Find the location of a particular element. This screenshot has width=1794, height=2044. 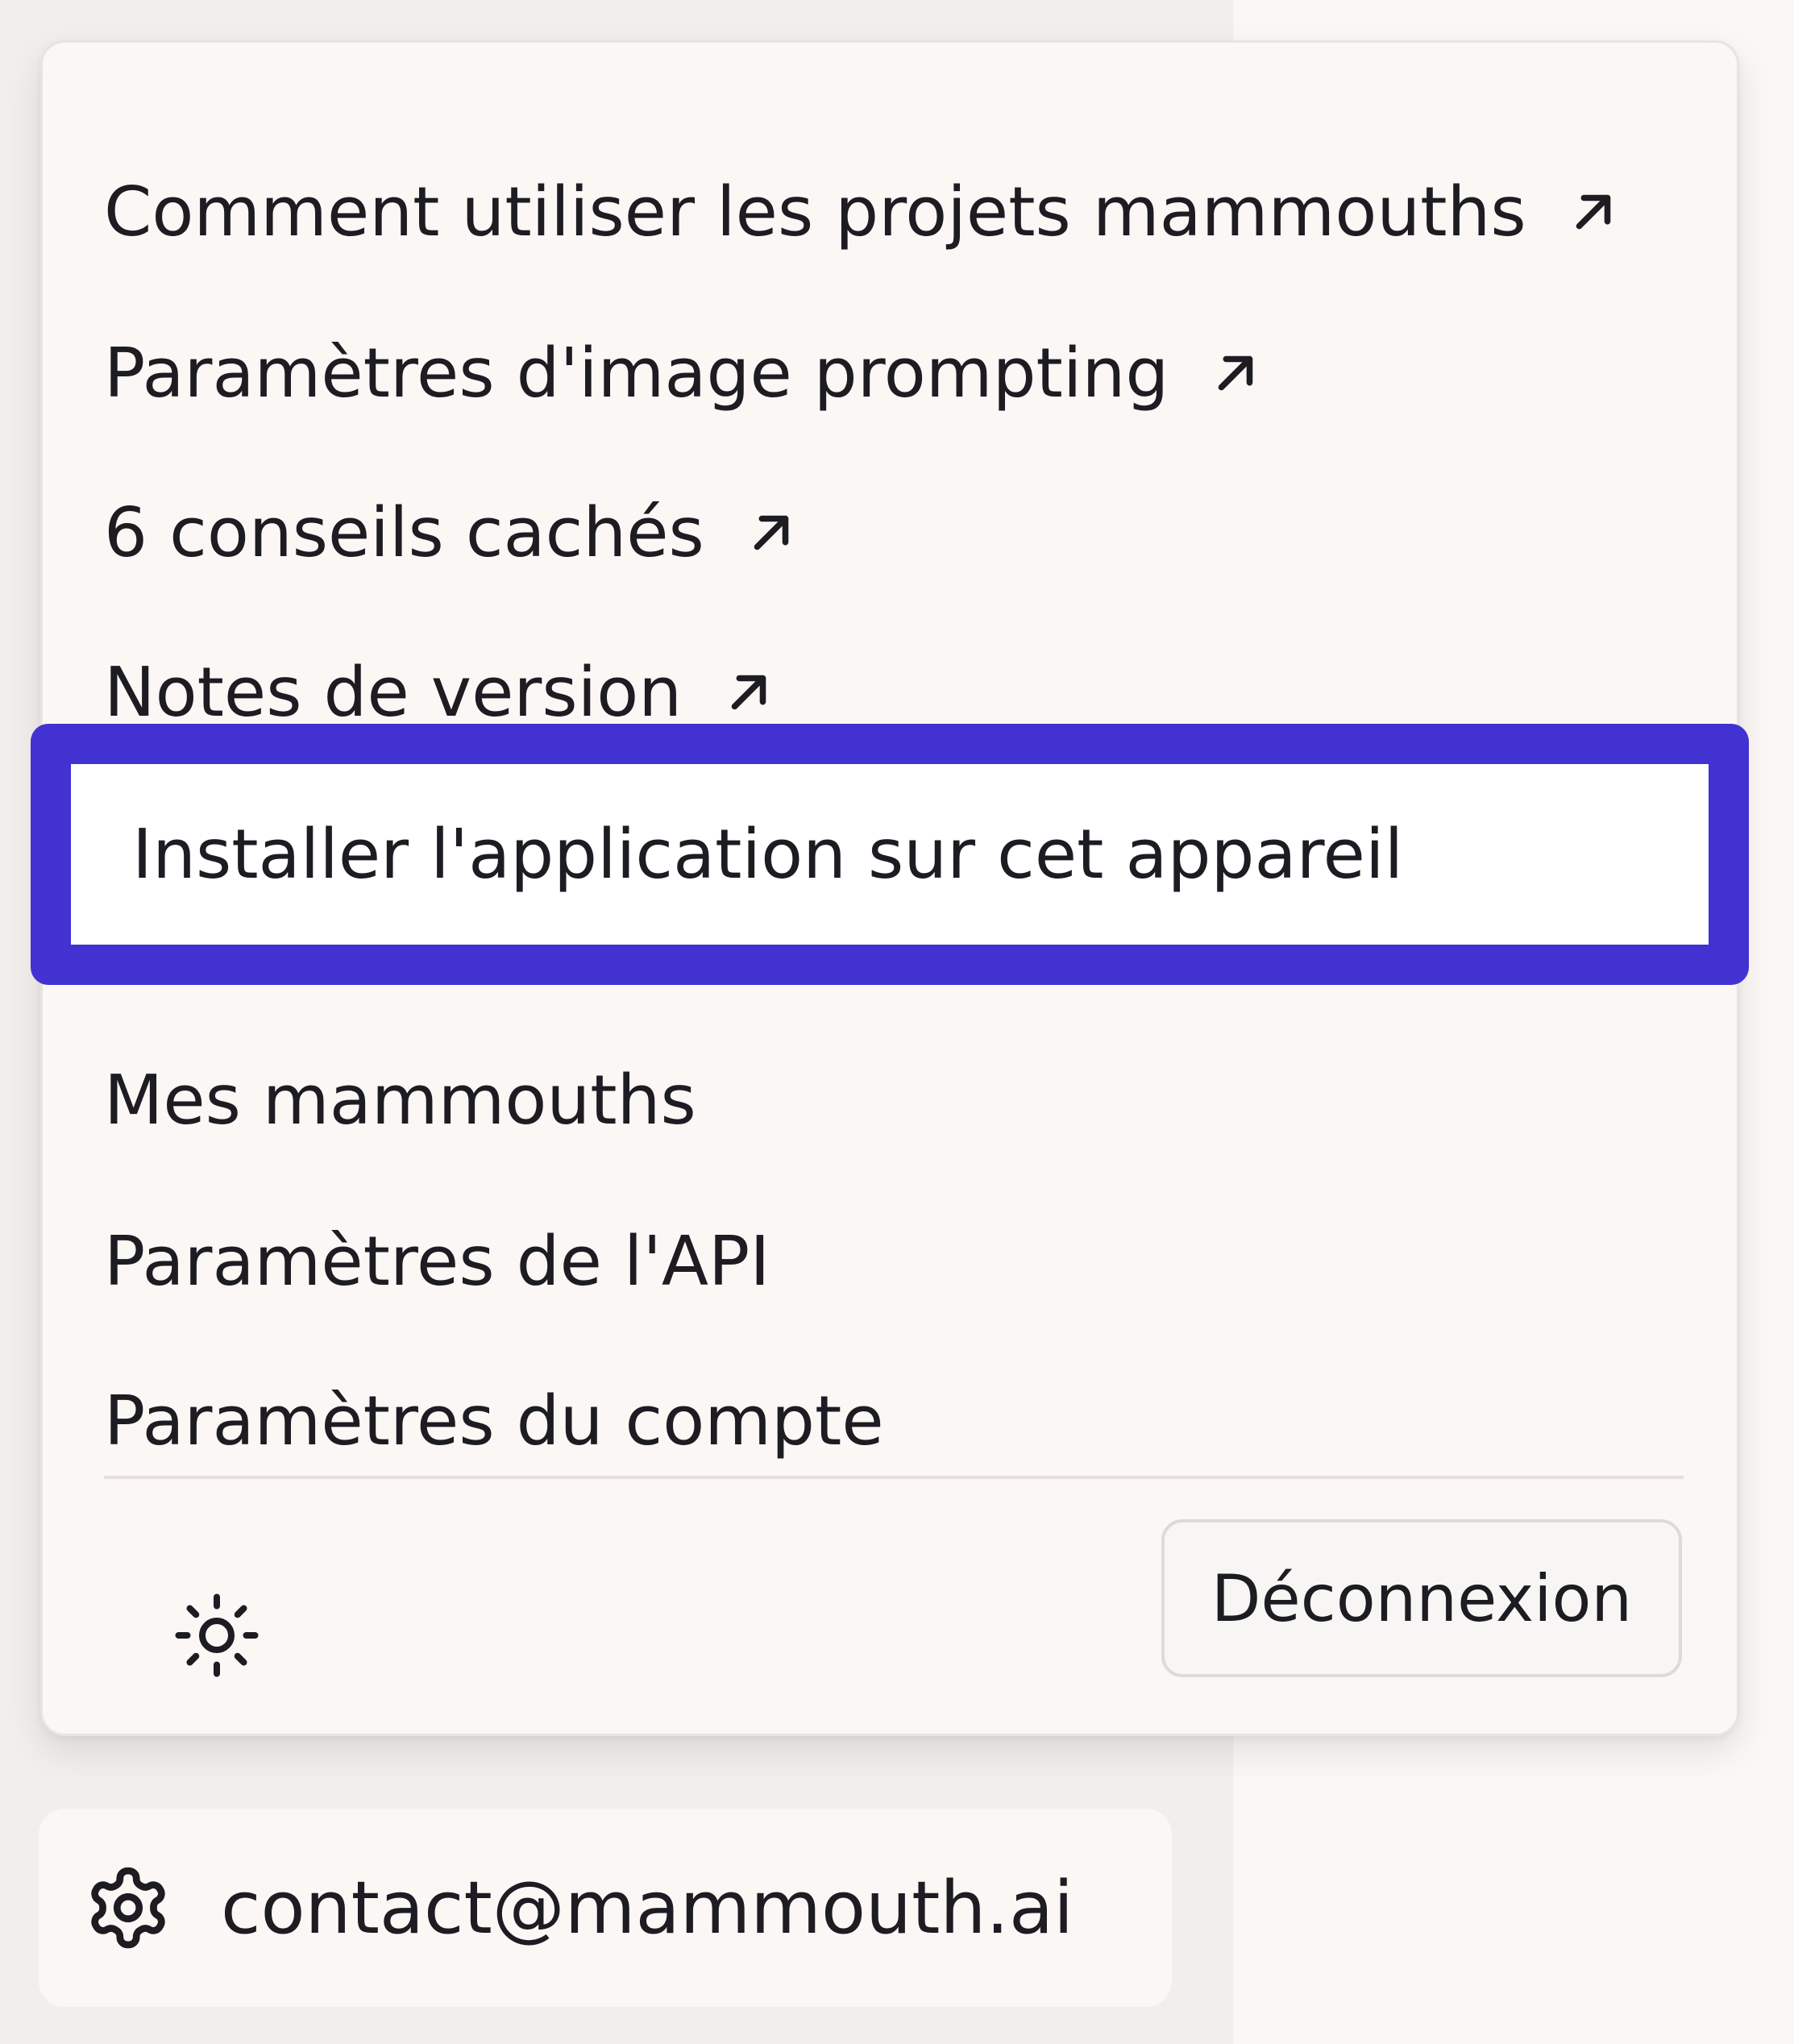

menu-divider is located at coordinates (894, 1477).